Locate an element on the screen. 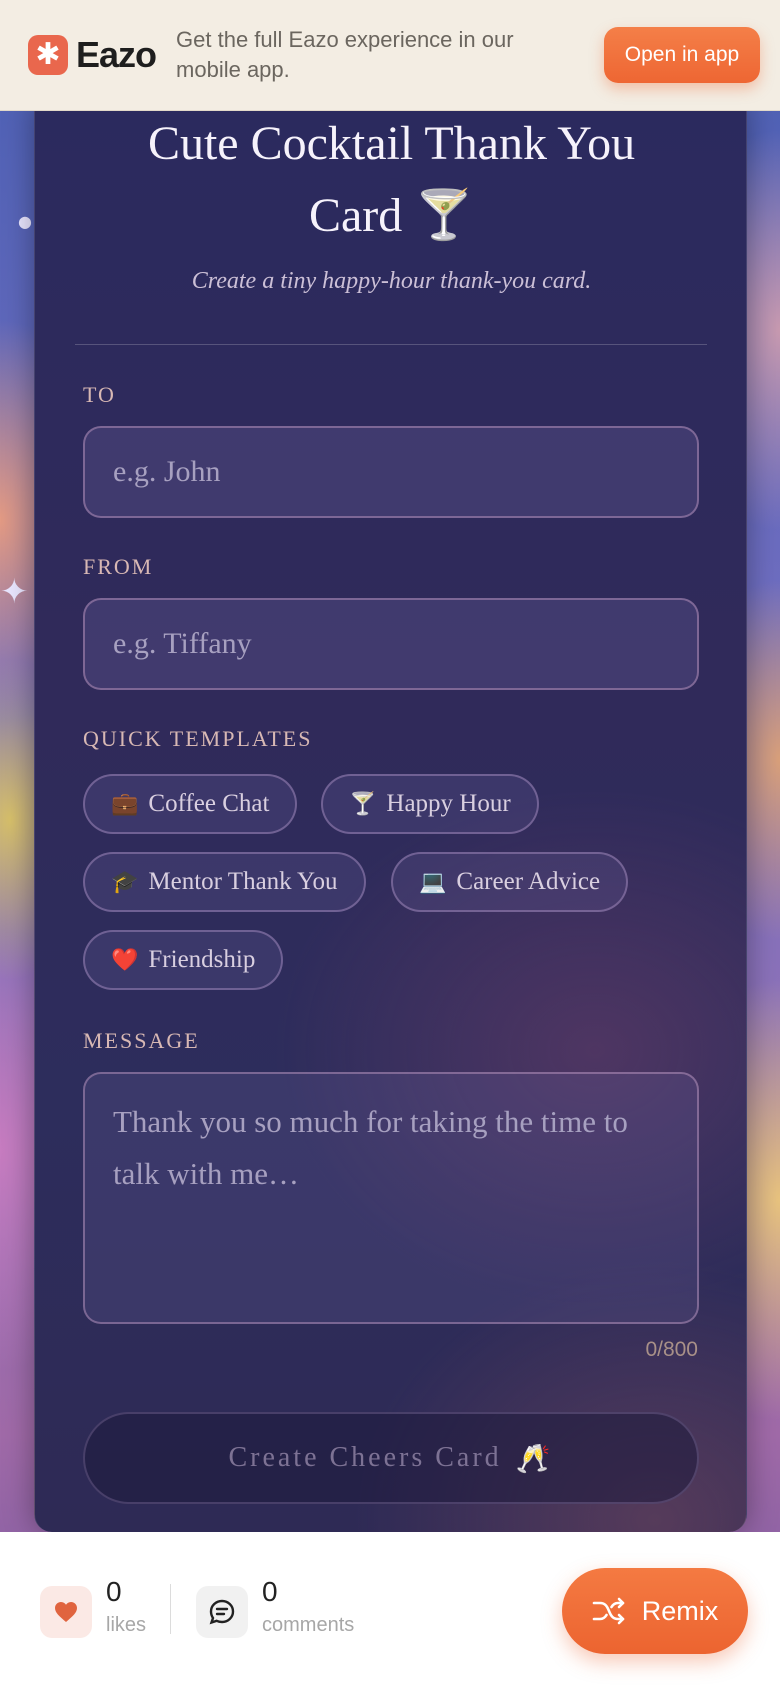  create-card-button: Create Cheers Card 🥂 is located at coordinates (391, 1458).